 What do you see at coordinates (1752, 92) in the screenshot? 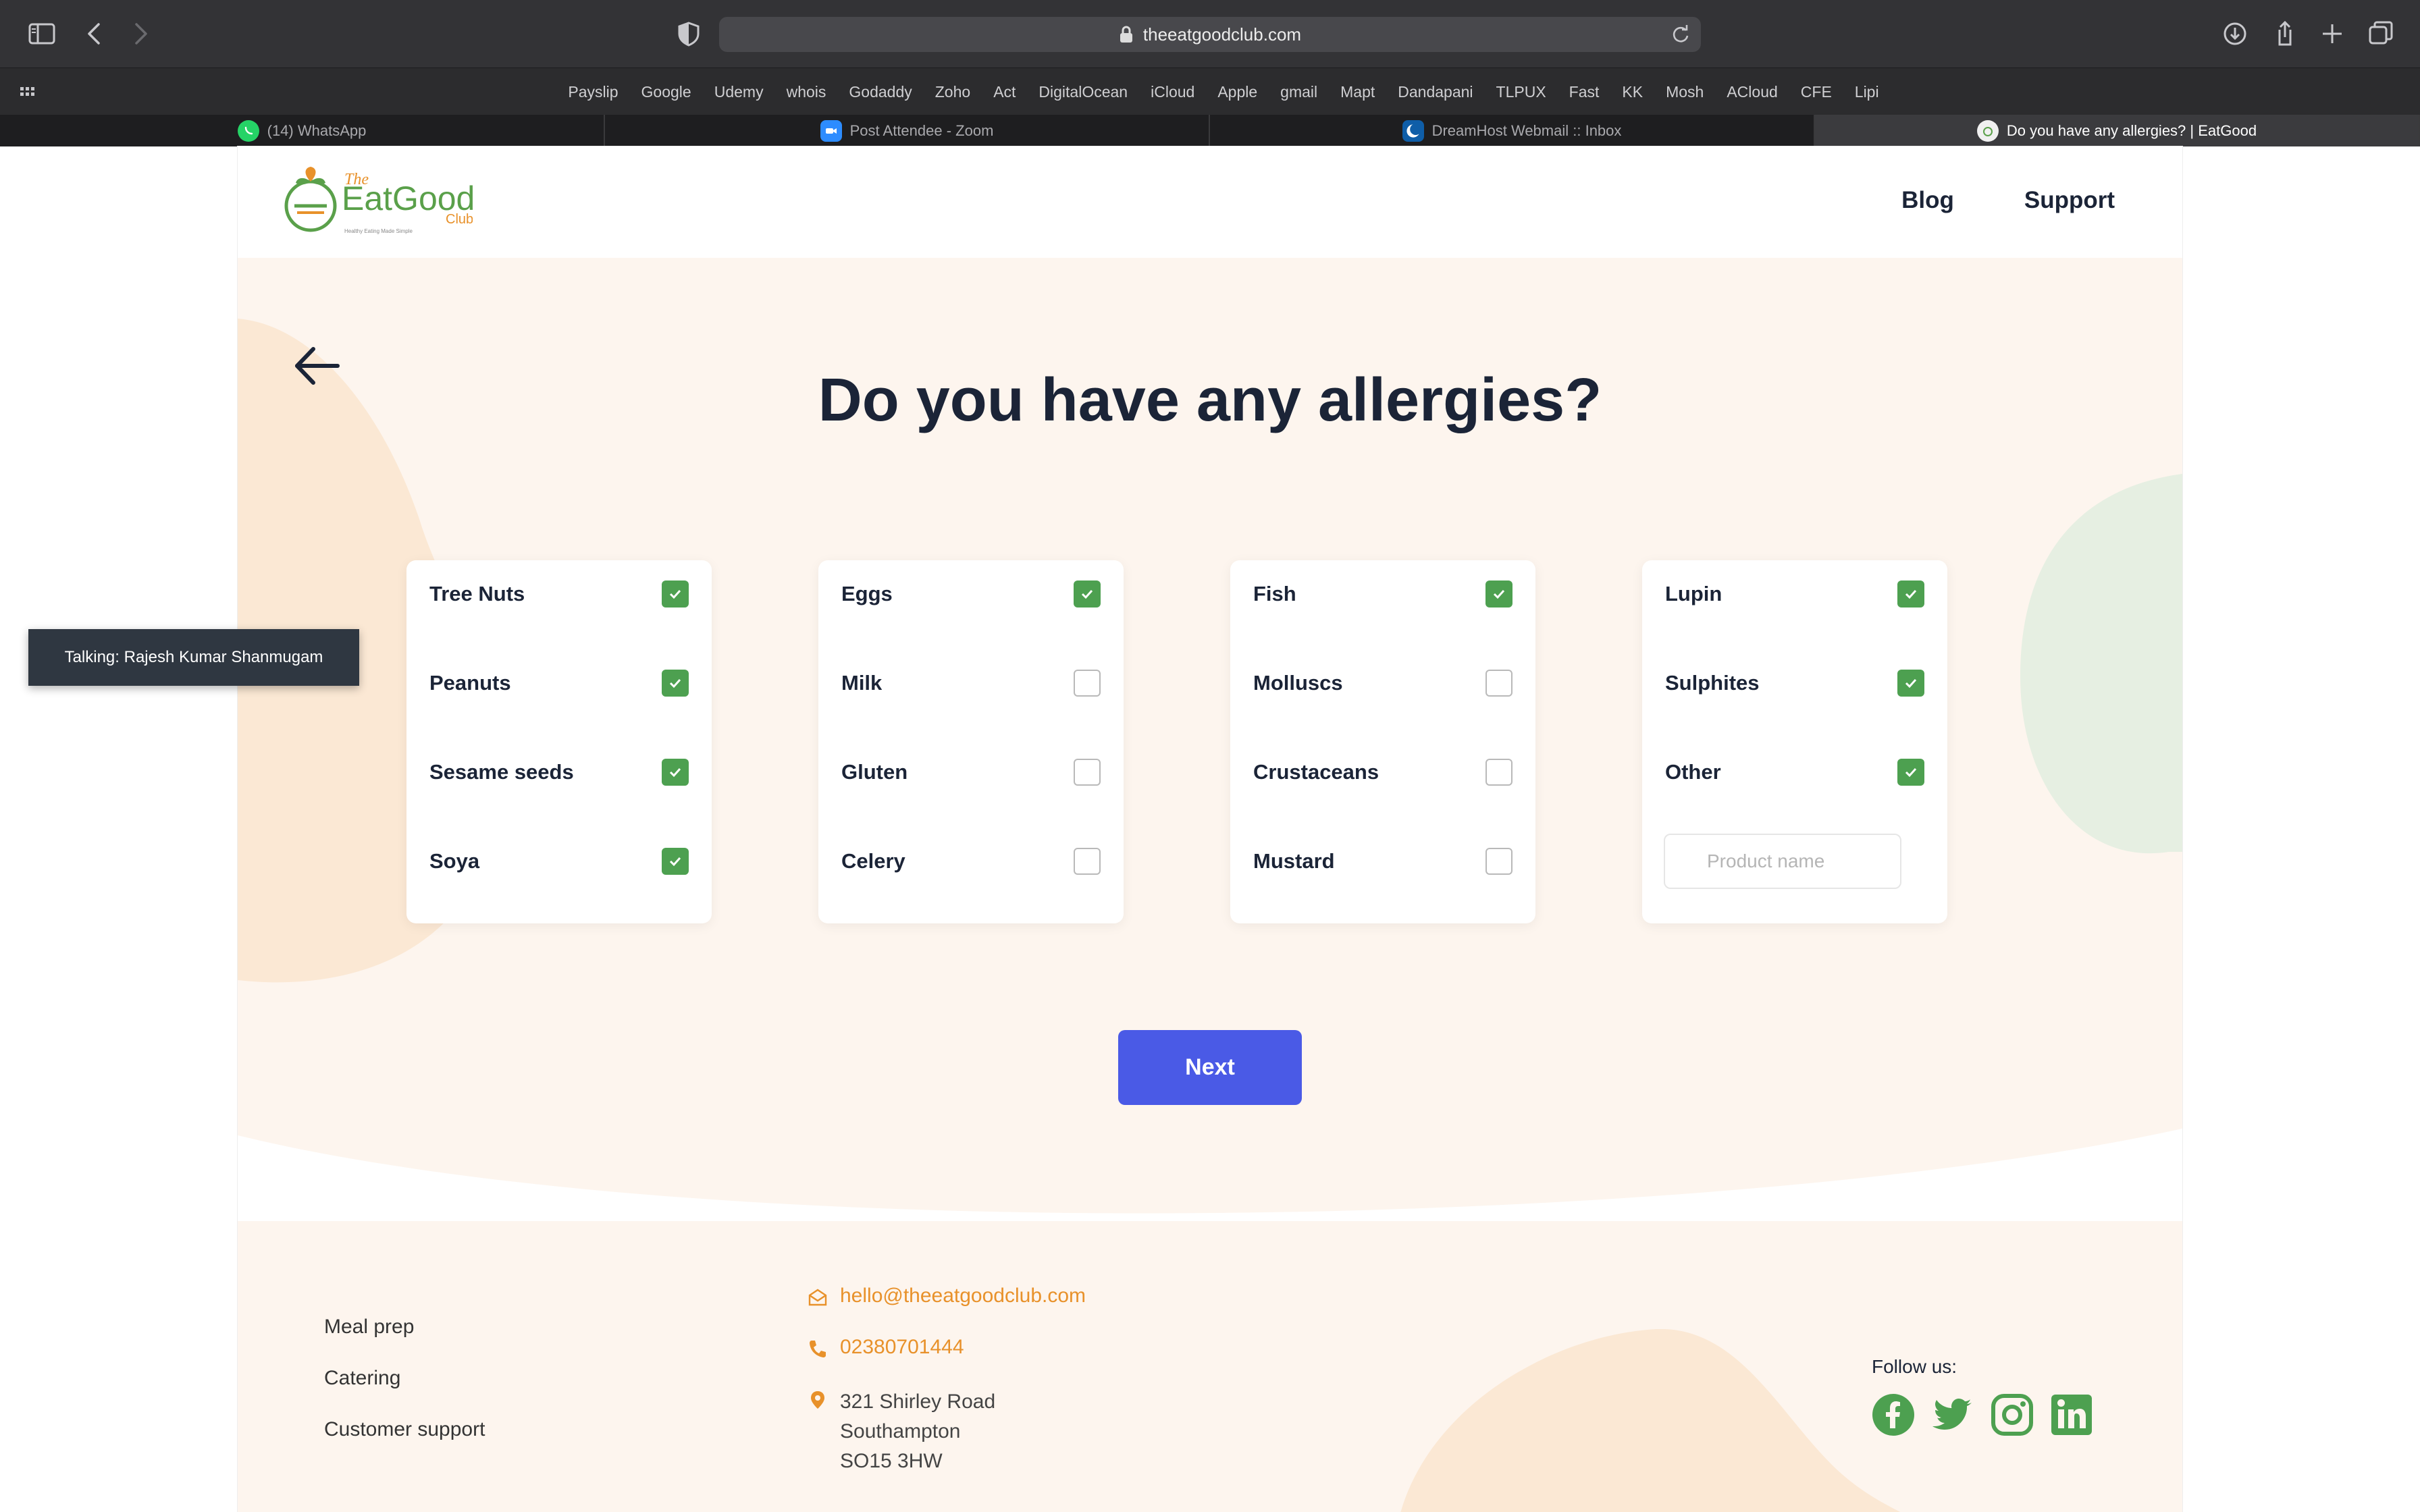
I see `bookmark-item: ACloud` at bounding box center [1752, 92].